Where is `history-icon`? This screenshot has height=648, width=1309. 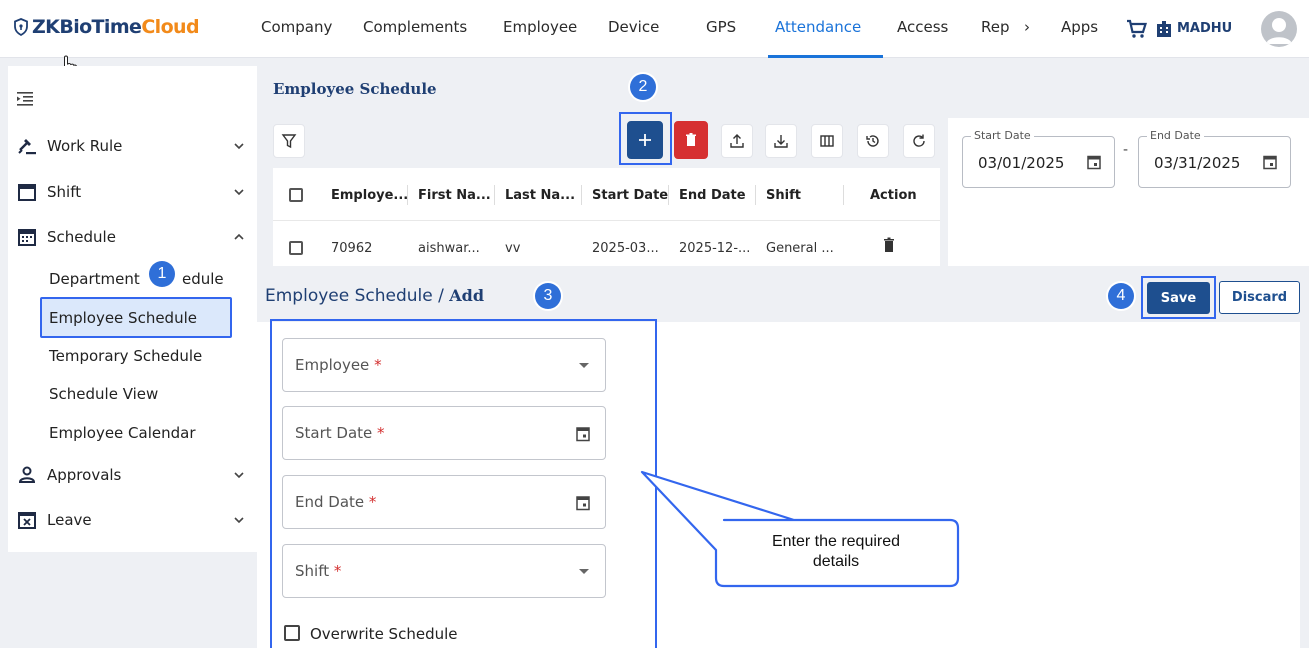
history-icon is located at coordinates (872, 141).